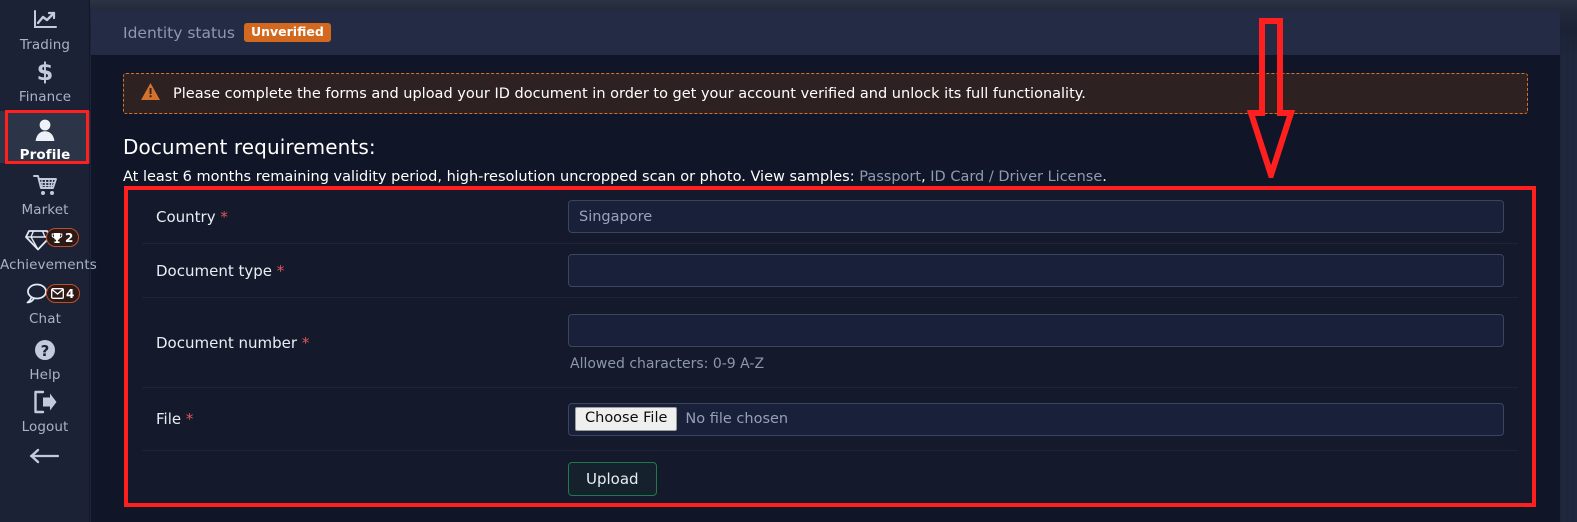 Image resolution: width=1577 pixels, height=522 pixels. I want to click on sidebar-item-trading: Trading, so click(45, 29).